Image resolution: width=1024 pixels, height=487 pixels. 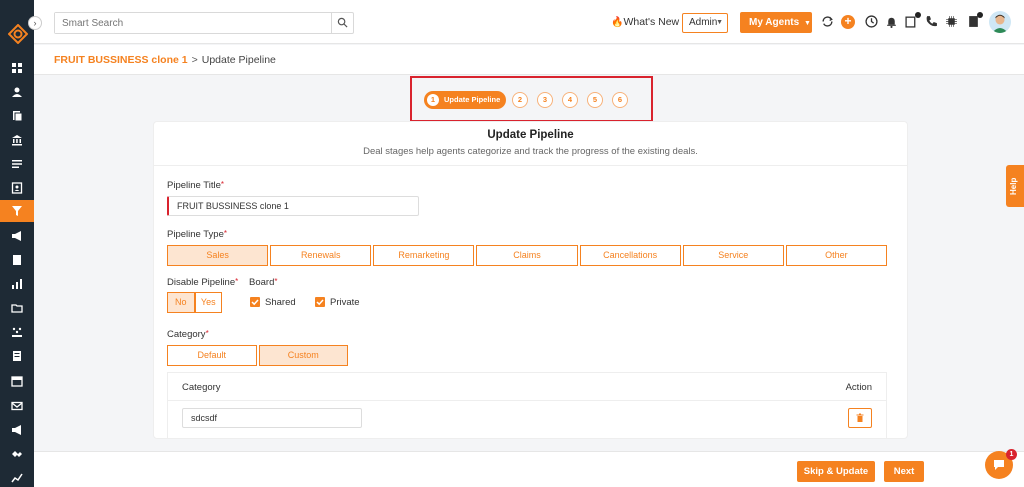 I want to click on status-dot, so click(x=980, y=15).